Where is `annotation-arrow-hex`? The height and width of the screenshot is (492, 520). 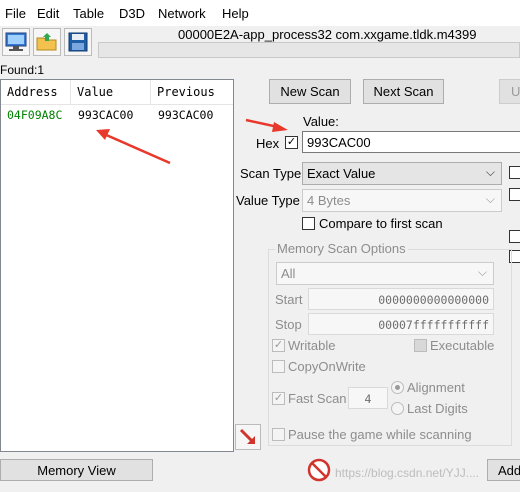
annotation-arrow-hex is located at coordinates (266, 125).